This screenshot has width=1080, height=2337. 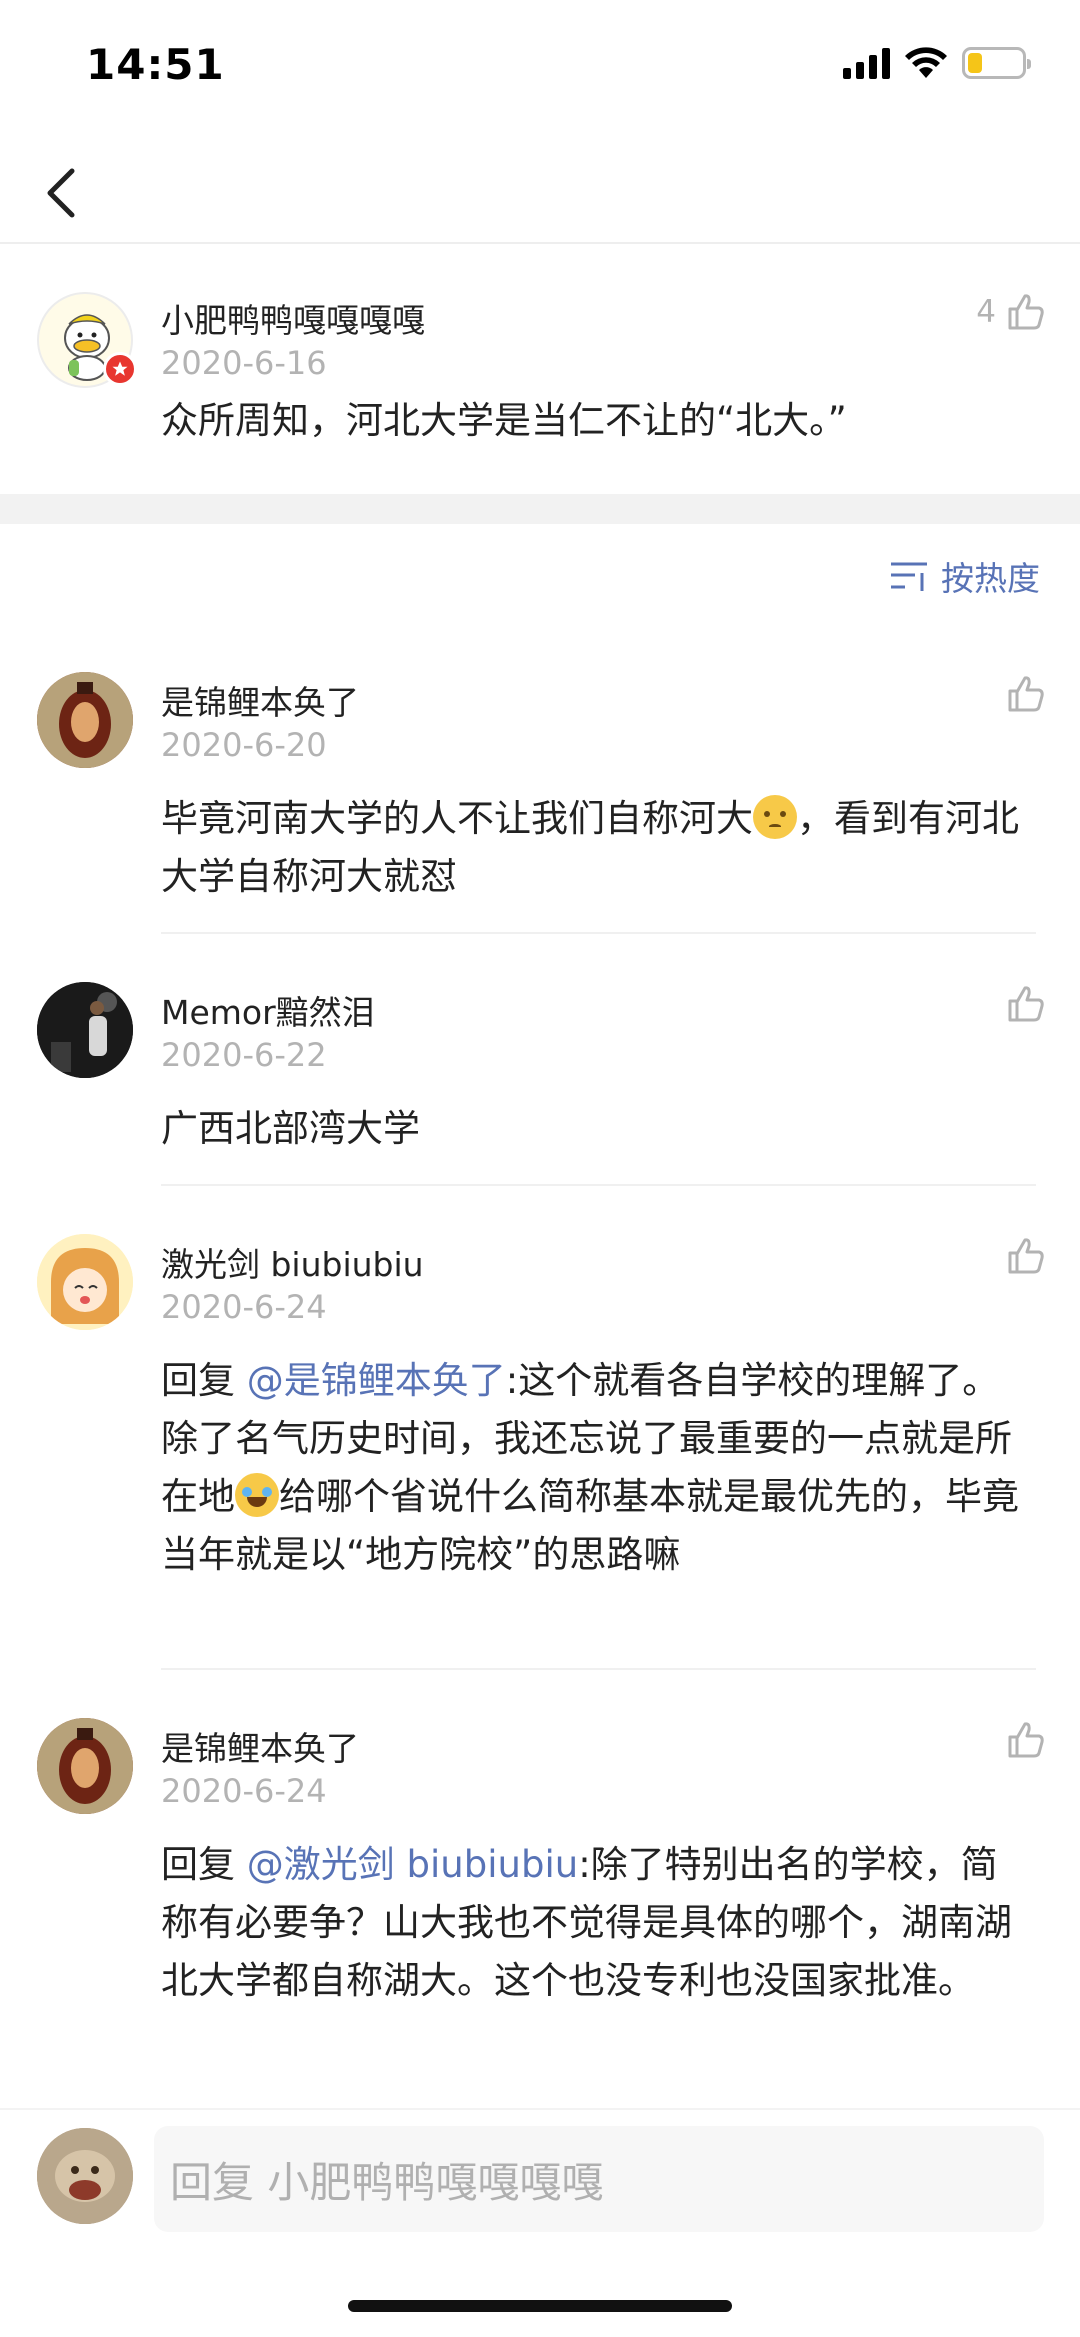 What do you see at coordinates (85, 2176) in the screenshot?
I see `current-user-avatar` at bounding box center [85, 2176].